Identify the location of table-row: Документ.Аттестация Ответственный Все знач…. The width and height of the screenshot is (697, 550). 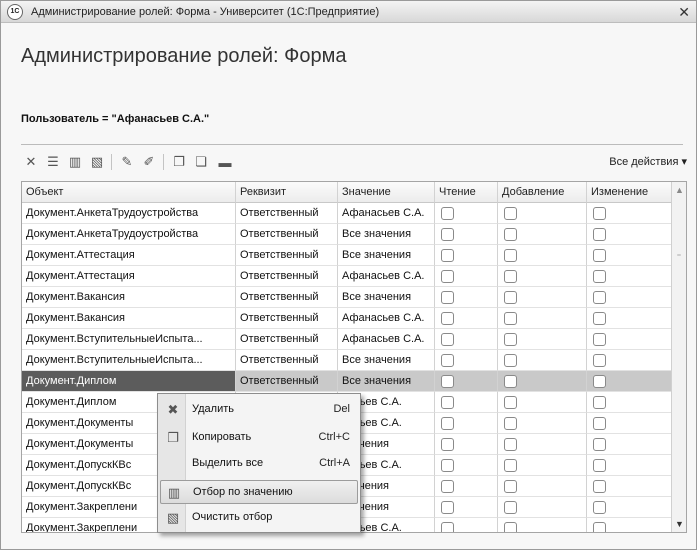
(347, 255).